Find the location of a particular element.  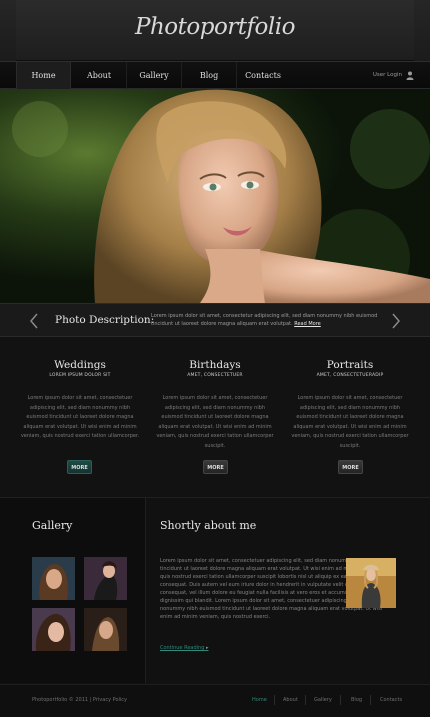

portraits-more-button: MORE is located at coordinates (350, 467).